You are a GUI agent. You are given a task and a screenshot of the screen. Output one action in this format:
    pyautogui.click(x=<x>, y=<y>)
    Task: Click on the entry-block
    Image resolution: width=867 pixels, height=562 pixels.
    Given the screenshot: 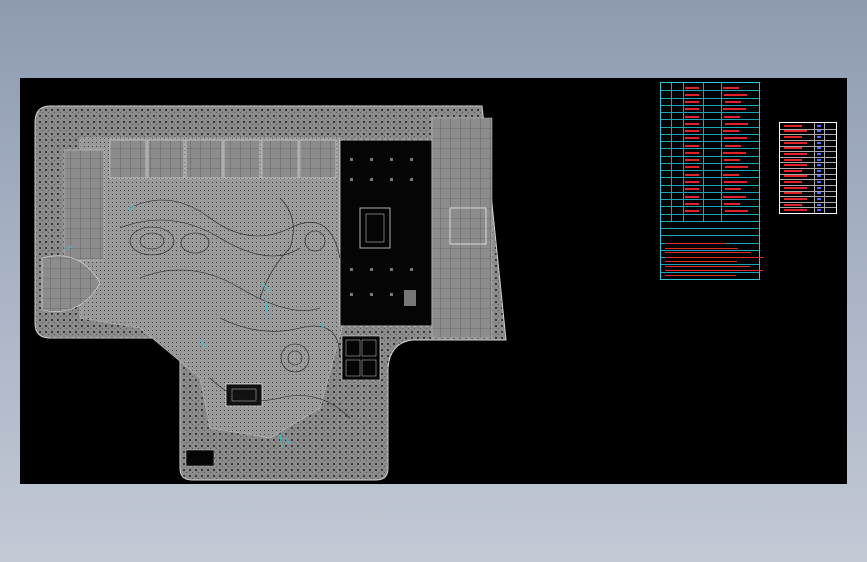 What is the action you would take?
    pyautogui.click(x=200, y=458)
    